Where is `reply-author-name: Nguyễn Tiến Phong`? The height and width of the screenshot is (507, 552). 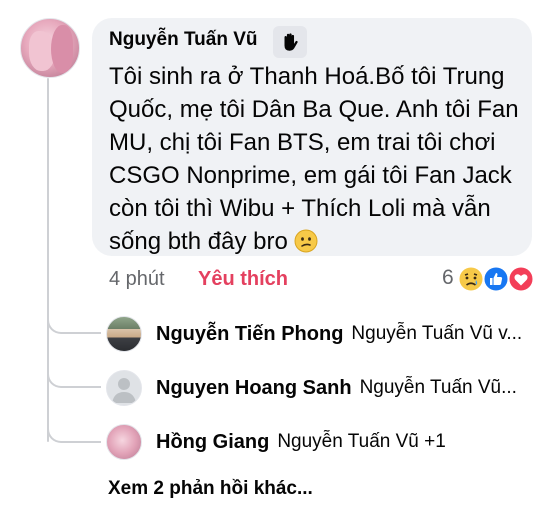 reply-author-name: Nguyễn Tiến Phong is located at coordinates (249, 334).